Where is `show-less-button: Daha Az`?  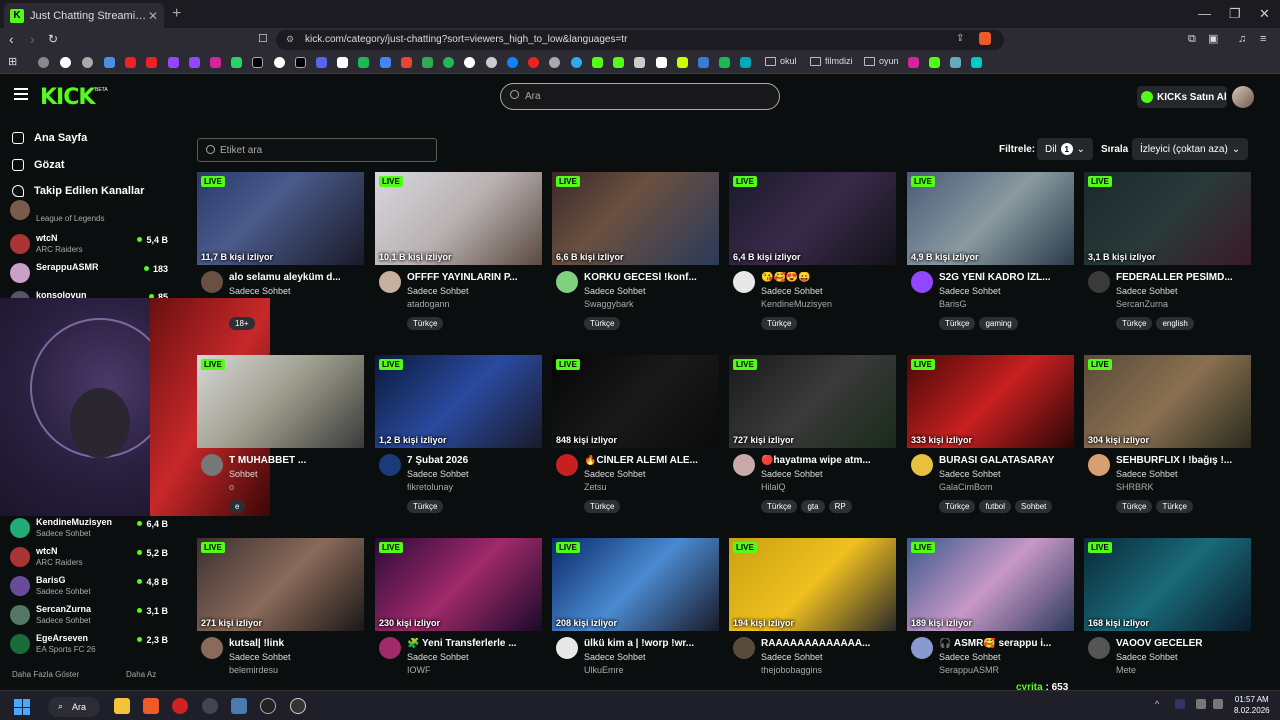 show-less-button: Daha Az is located at coordinates (141, 674).